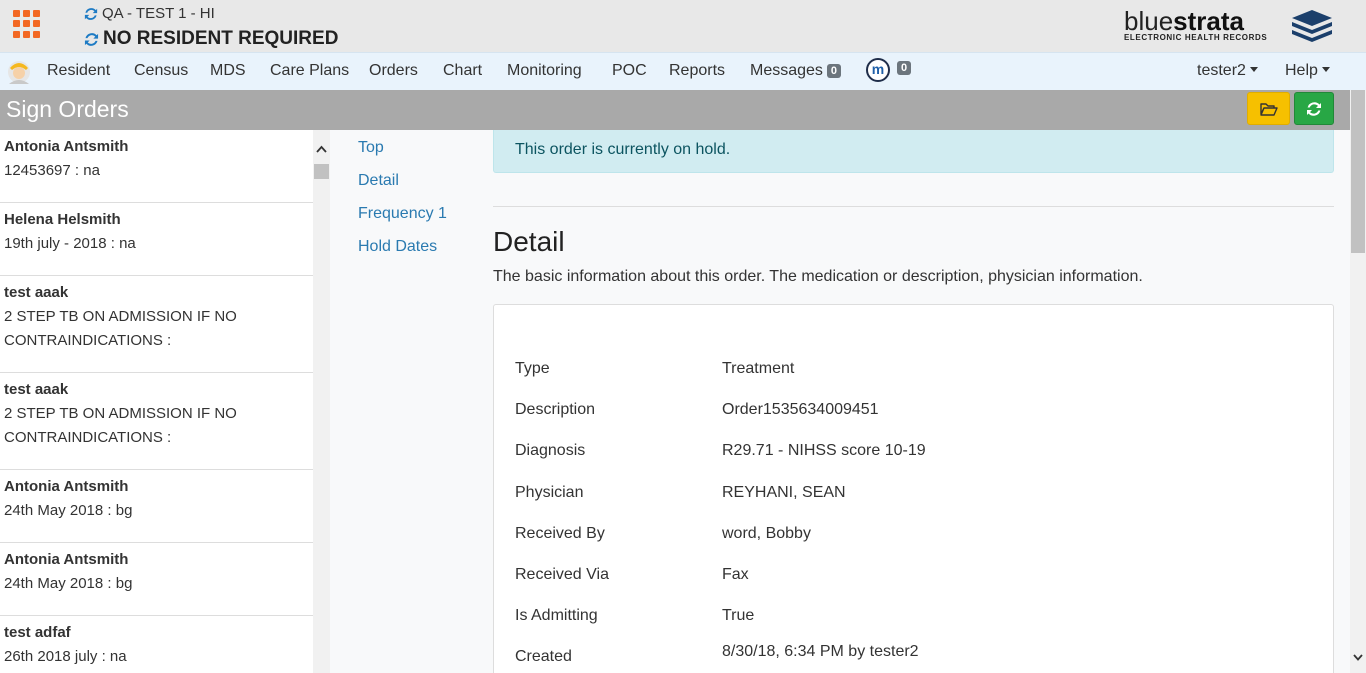  I want to click on field-label: Is Admitting, so click(556, 615).